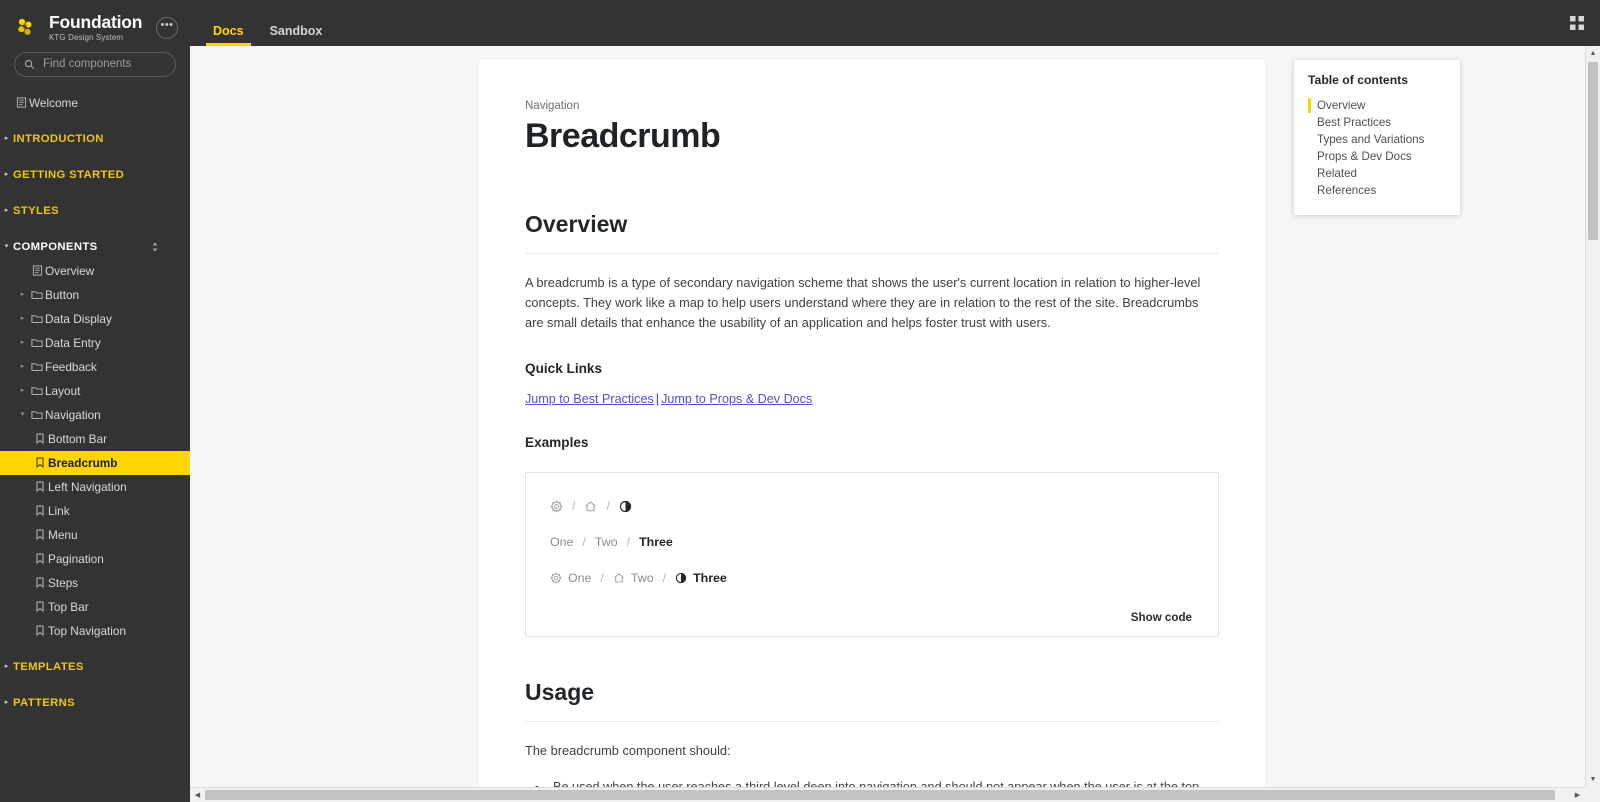 This screenshot has height=802, width=1600. Describe the element at coordinates (895, 23) in the screenshot. I see `top-toolbar: Docs Sandbox` at that location.